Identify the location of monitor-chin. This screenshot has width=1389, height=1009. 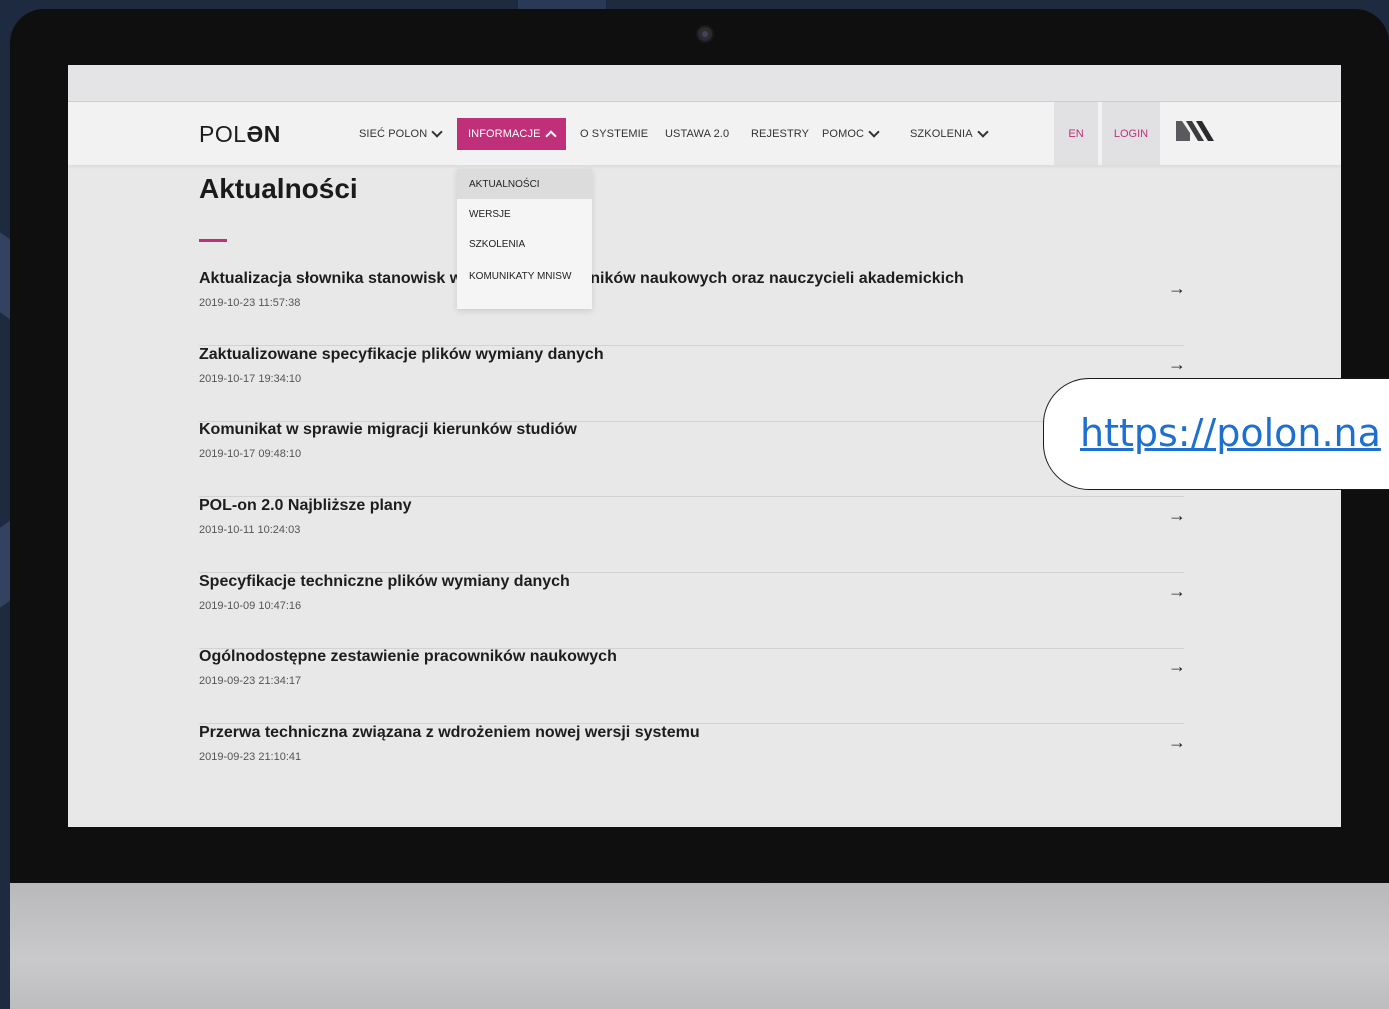
(699, 946).